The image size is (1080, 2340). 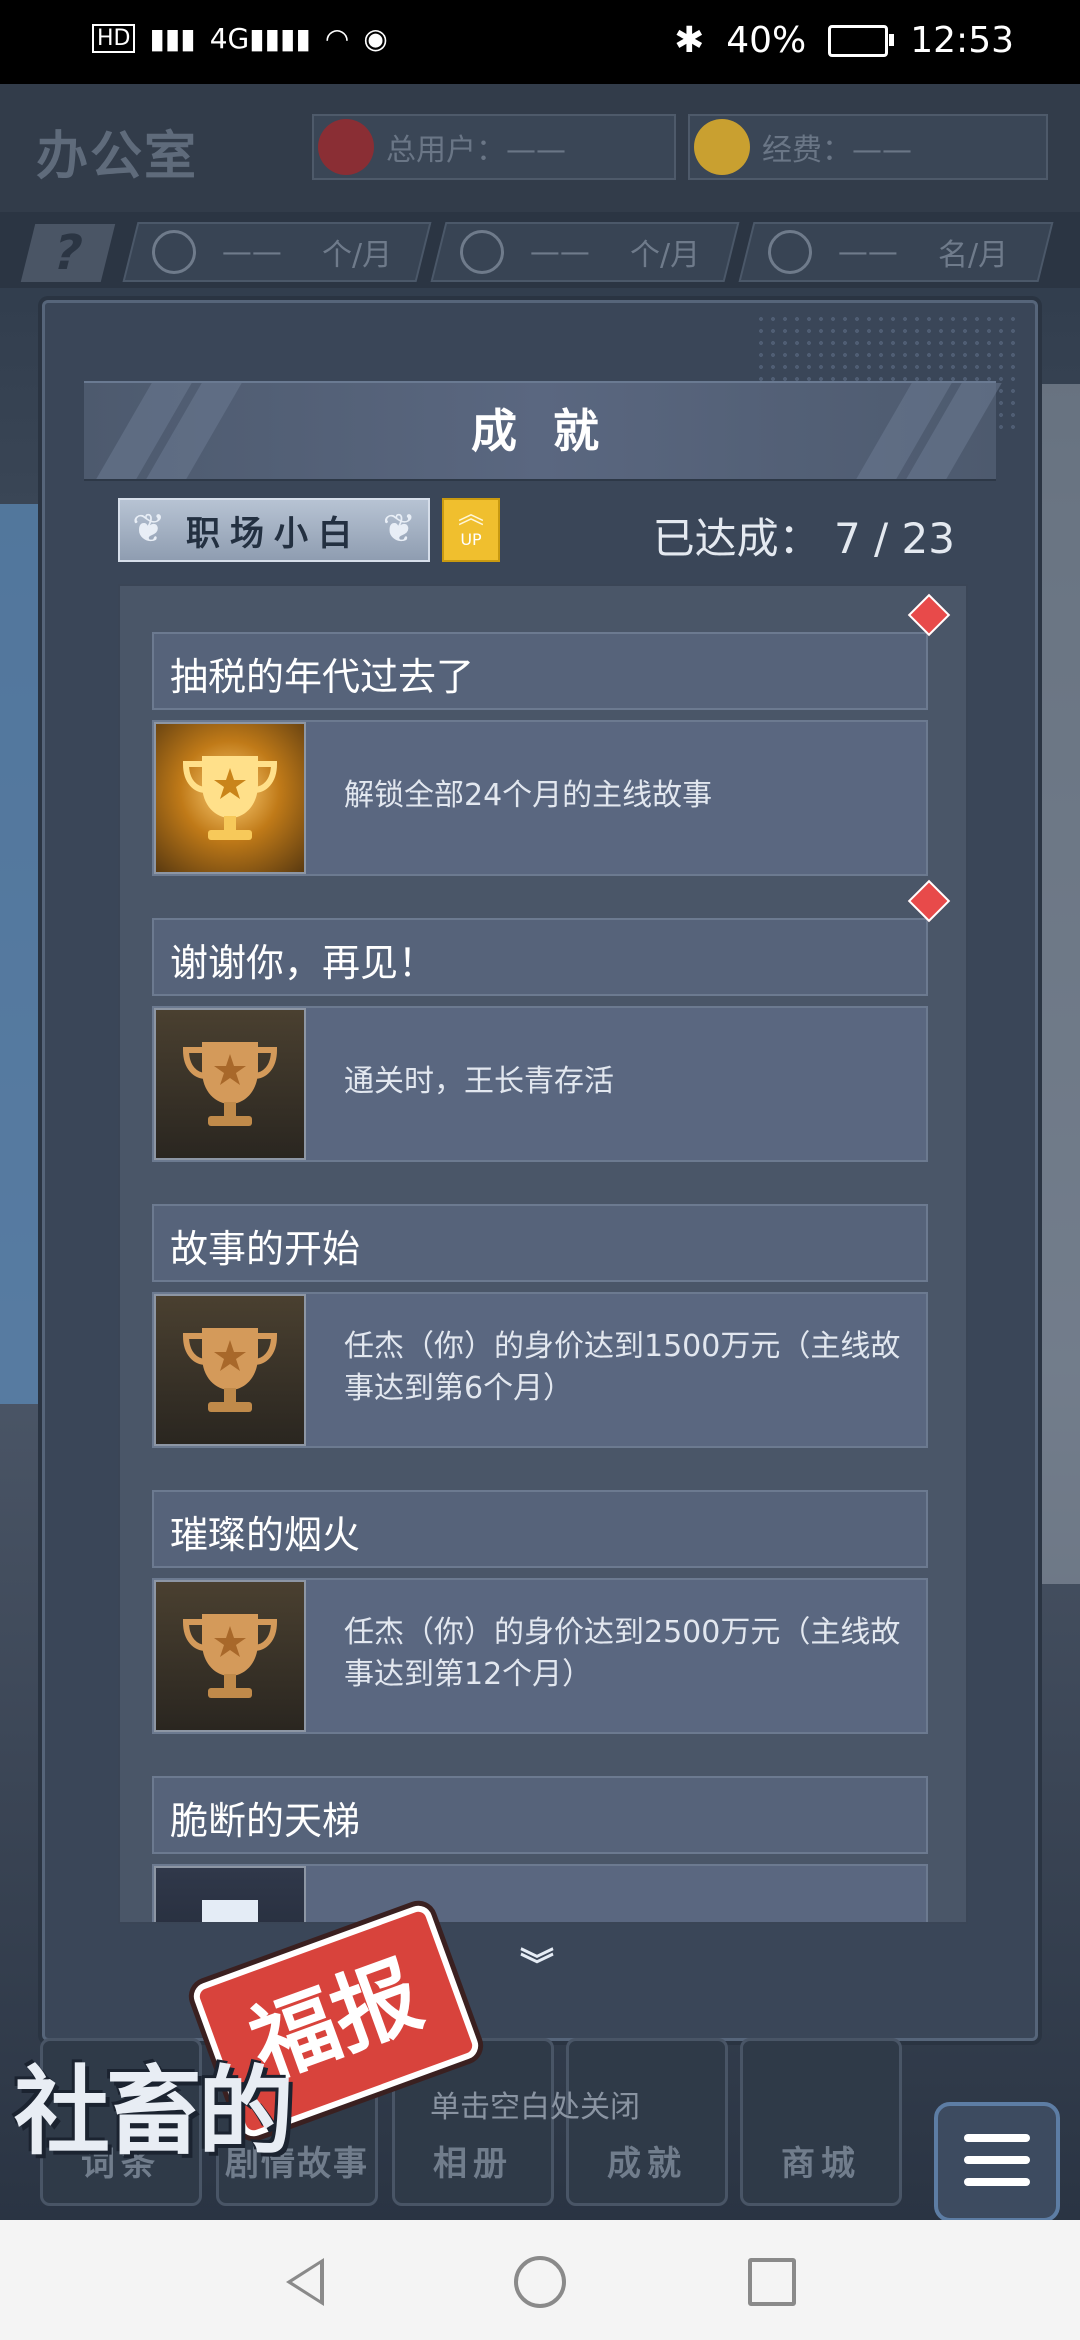 I want to click on achievement-body: 任杰（你）的身价达到2500万元（主线故事达到第12个月）, so click(x=540, y=1656).